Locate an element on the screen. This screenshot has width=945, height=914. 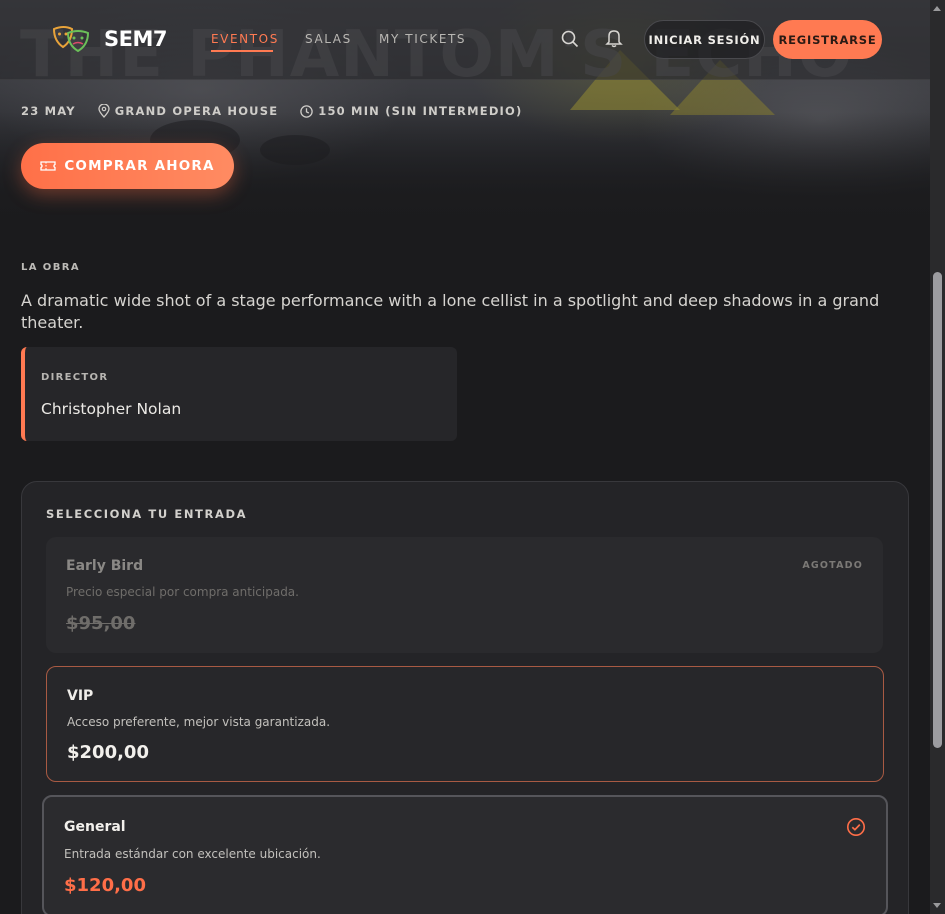
director-card: DIRECTOR Christopher Nolan is located at coordinates (239, 394).